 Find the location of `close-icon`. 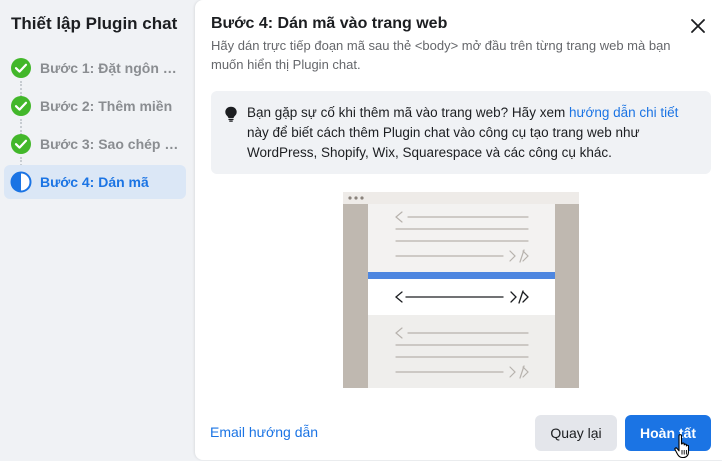

close-icon is located at coordinates (698, 26).